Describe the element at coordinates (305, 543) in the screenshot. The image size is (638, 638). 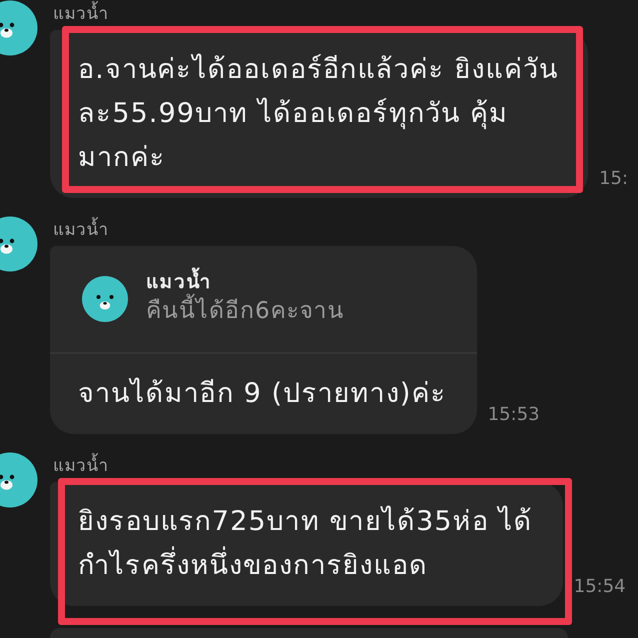
I see `message-text: ยิงรอบแรก725บาท ขายได้35ห่อ ได้ กำไรครึ่งหนึ่งของการยิงแอด` at that location.